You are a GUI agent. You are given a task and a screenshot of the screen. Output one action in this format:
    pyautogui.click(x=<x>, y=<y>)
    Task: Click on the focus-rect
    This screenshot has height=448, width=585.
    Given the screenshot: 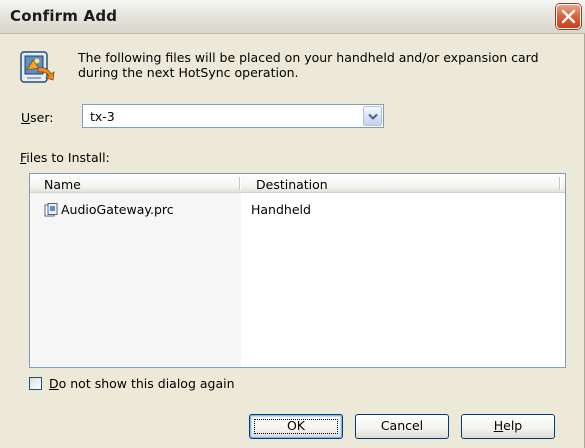 What is the action you would take?
    pyautogui.click(x=296, y=426)
    